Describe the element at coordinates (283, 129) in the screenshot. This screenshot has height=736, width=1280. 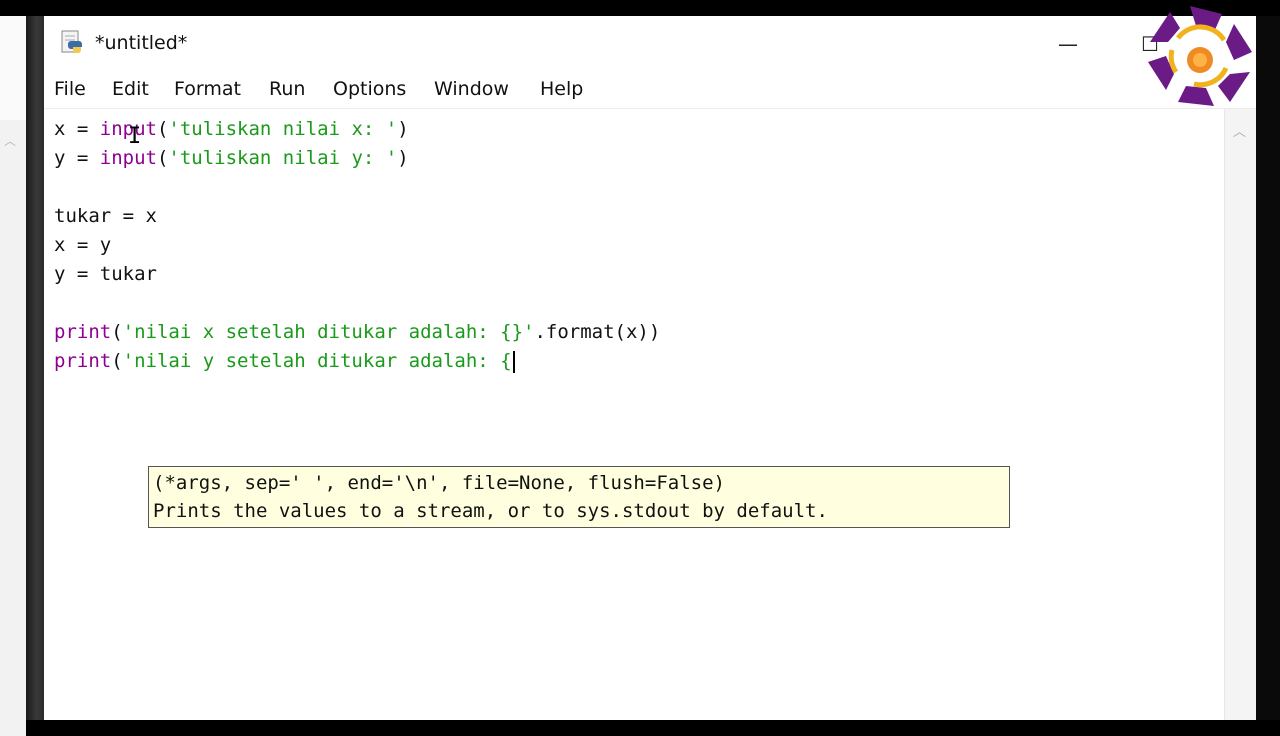
I see `string-literal: 'tuliskan nilai x: '` at that location.